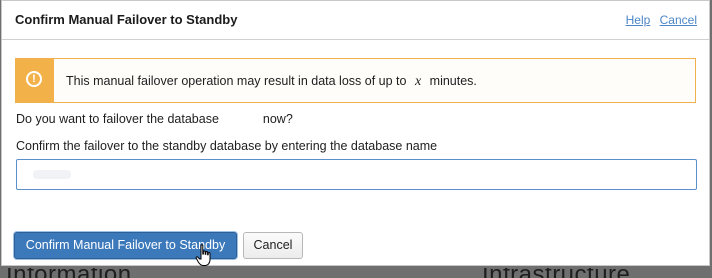 The width and height of the screenshot is (712, 278). I want to click on cancel-link: Cancel, so click(678, 20).